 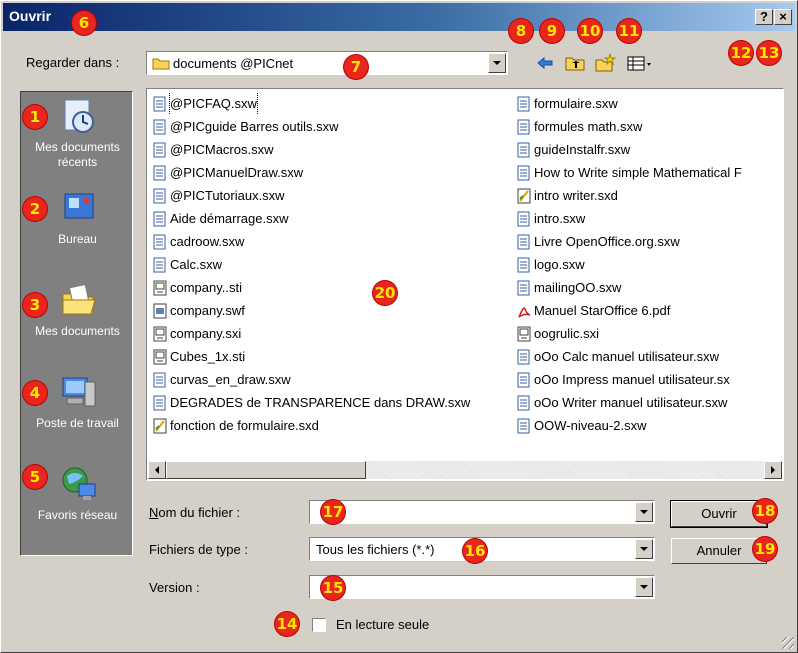 What do you see at coordinates (333, 103) in the screenshot?
I see `file-item: @PICFAQ.sxw` at bounding box center [333, 103].